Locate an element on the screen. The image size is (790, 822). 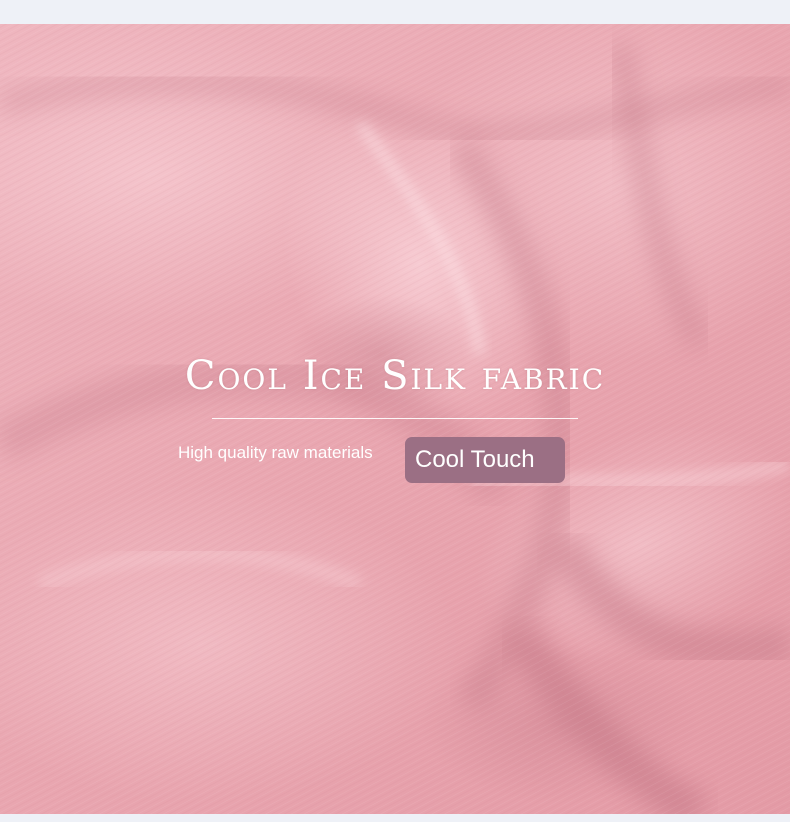
title-divider is located at coordinates (395, 418).